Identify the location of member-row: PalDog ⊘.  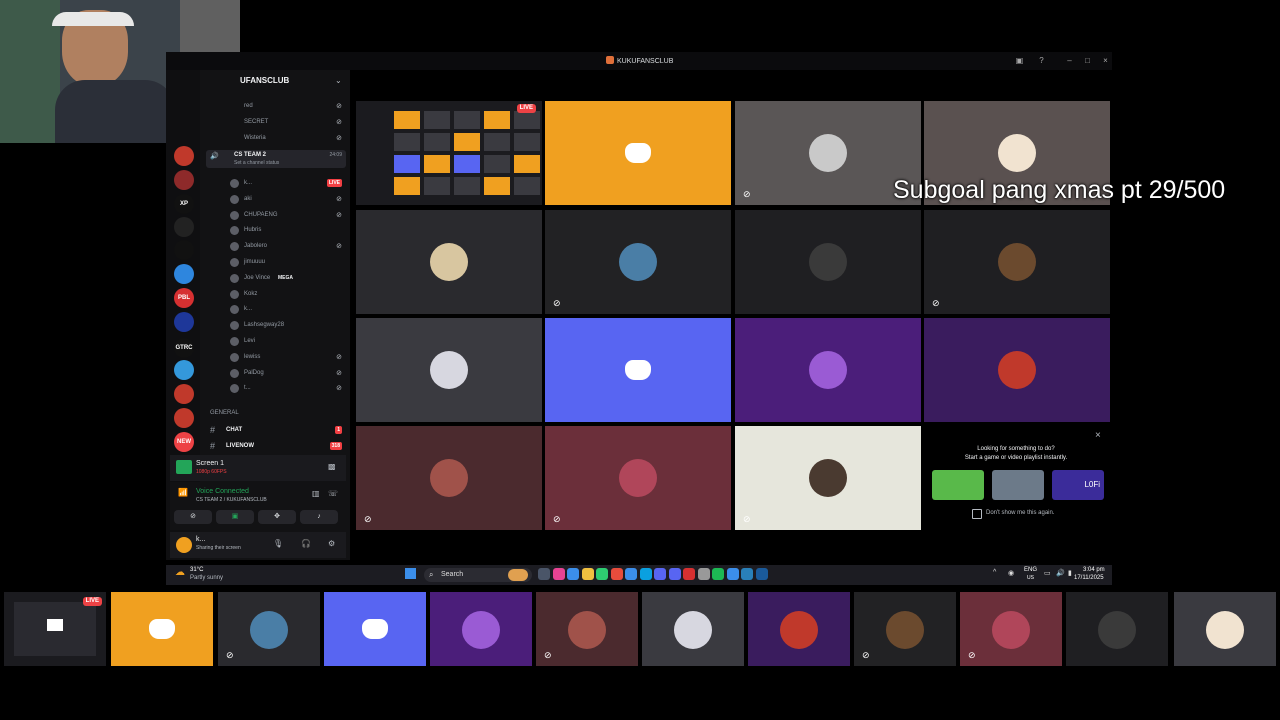
(276, 374).